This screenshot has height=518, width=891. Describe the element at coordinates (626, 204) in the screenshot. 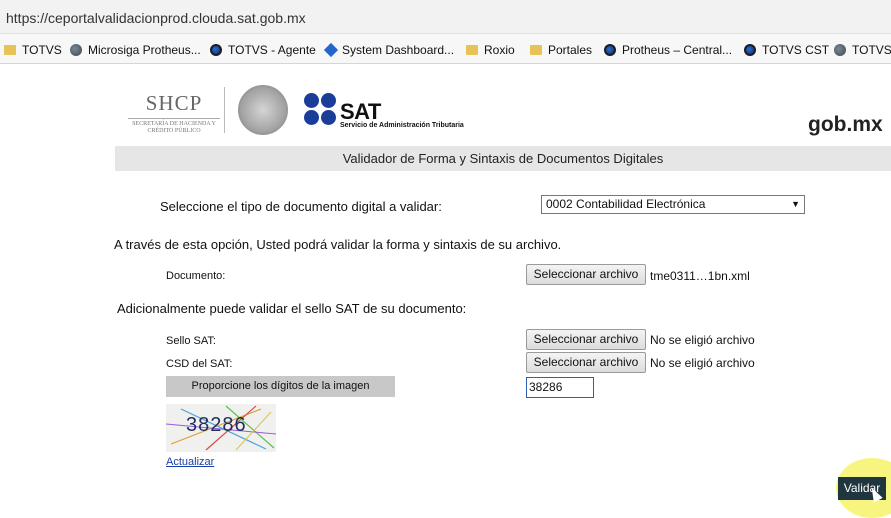

I see `document-type-value: 0002 Contabilidad Electrónica` at that location.